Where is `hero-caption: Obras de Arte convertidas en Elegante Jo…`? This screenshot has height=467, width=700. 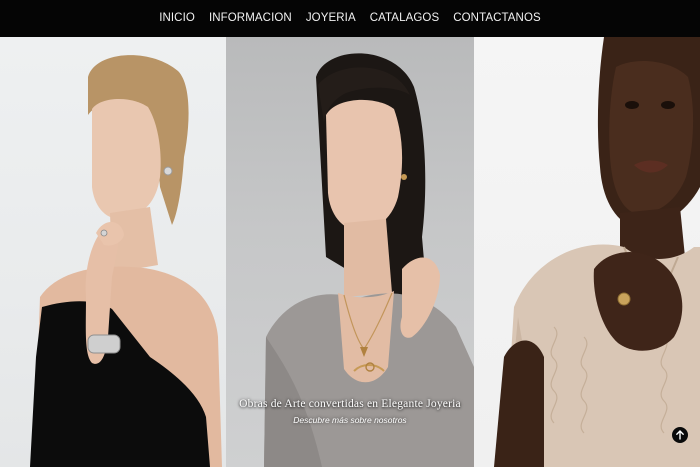 hero-caption: Obras de Arte convertidas en Elegante Jo… is located at coordinates (350, 413).